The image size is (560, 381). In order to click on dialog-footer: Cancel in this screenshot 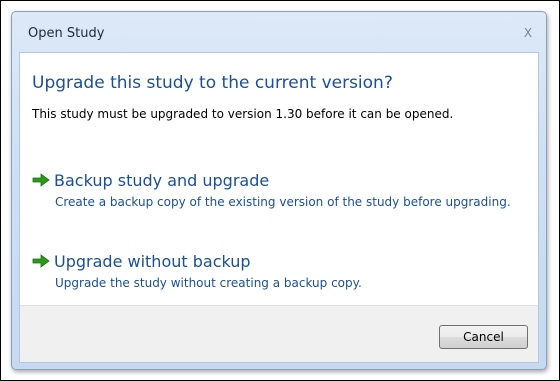, I will do `click(279, 333)`.